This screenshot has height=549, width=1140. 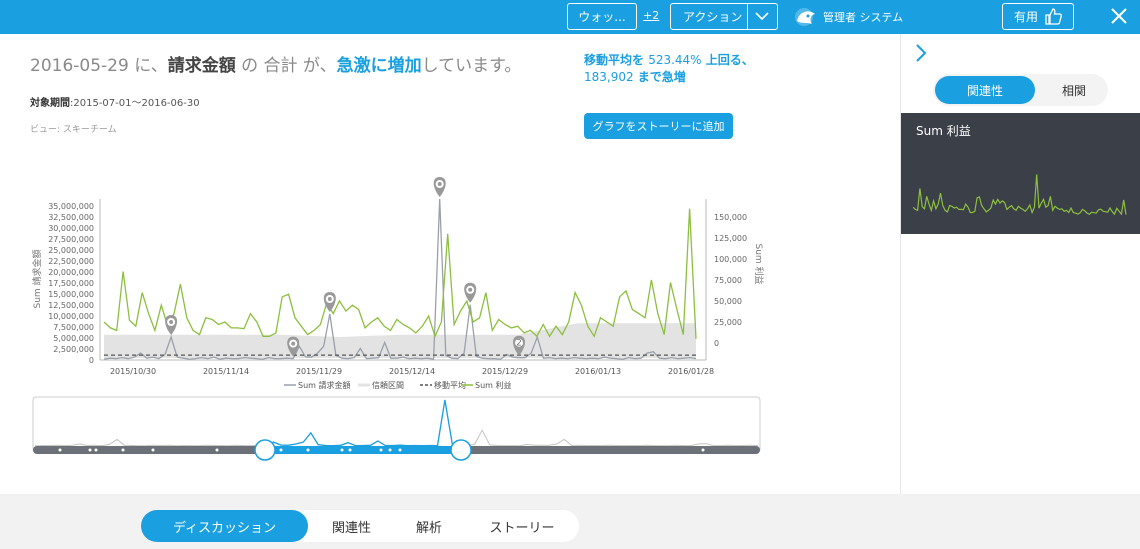 What do you see at coordinates (224, 526) in the screenshot?
I see `tab-discussion: ディスカッション` at bounding box center [224, 526].